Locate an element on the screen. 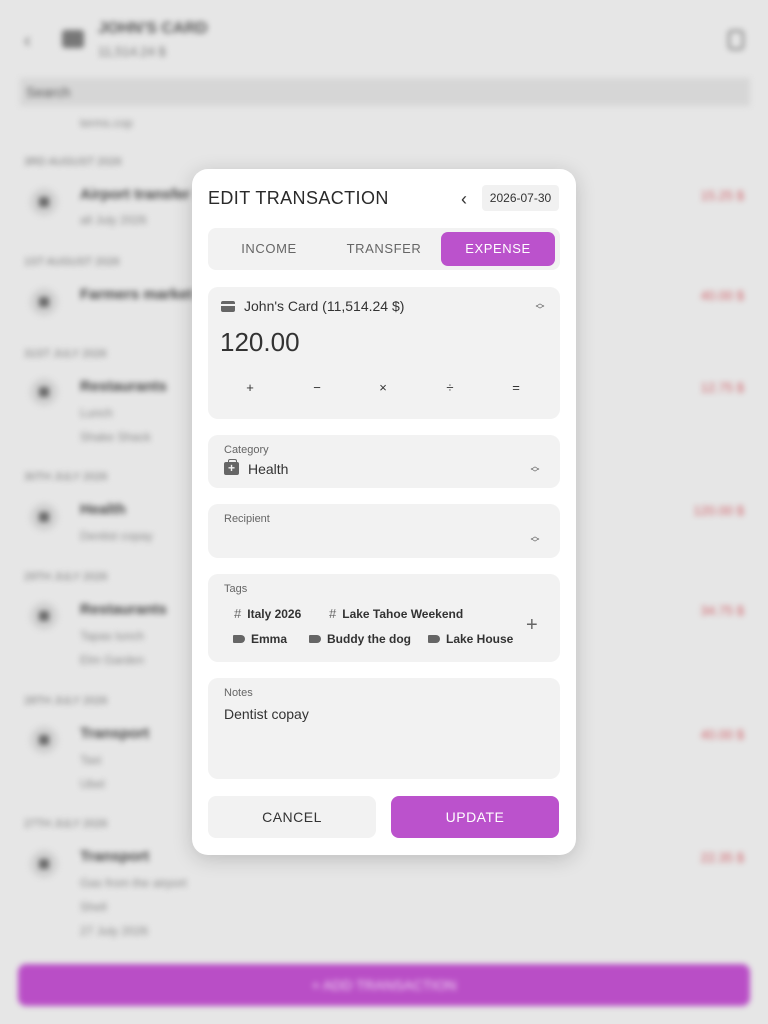 Image resolution: width=768 pixels, height=1024 pixels. date-header: 3RD AUGUST 2026 is located at coordinates (73, 162).